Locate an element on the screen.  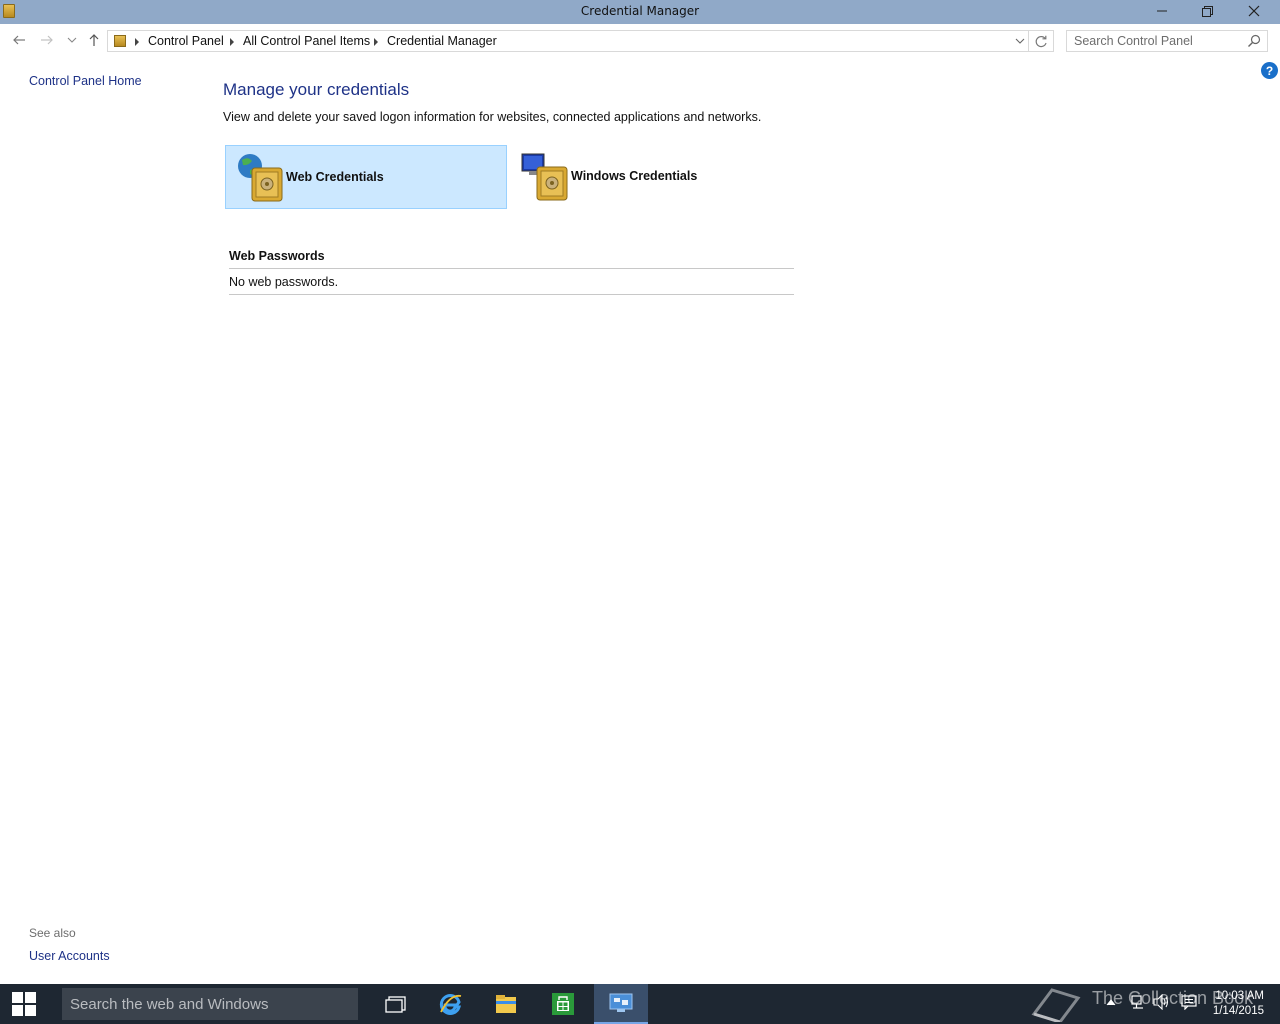
start-button is located at coordinates (24, 1004).